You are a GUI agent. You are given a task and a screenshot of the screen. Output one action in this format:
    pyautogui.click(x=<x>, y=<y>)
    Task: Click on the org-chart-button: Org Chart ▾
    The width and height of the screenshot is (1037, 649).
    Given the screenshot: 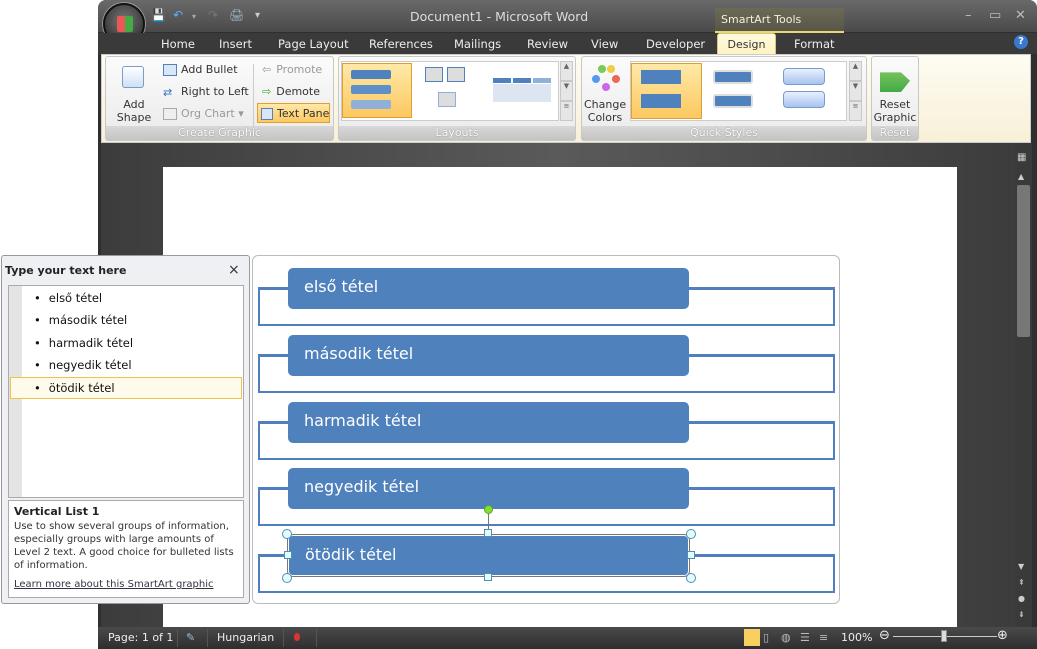 What is the action you would take?
    pyautogui.click(x=203, y=113)
    